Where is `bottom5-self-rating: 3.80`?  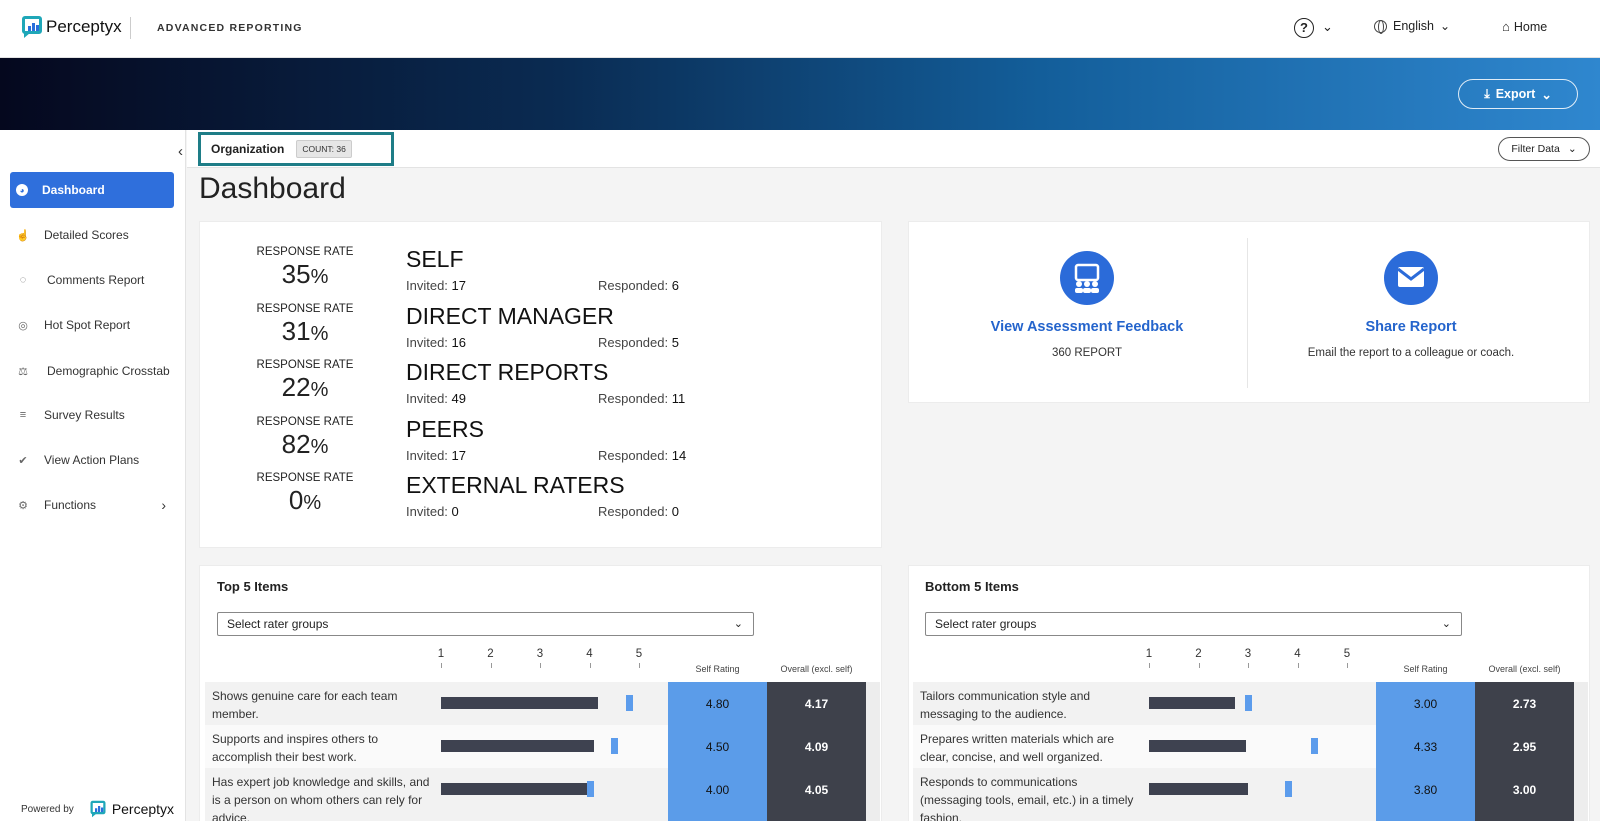 bottom5-self-rating: 3.80 is located at coordinates (1425, 790).